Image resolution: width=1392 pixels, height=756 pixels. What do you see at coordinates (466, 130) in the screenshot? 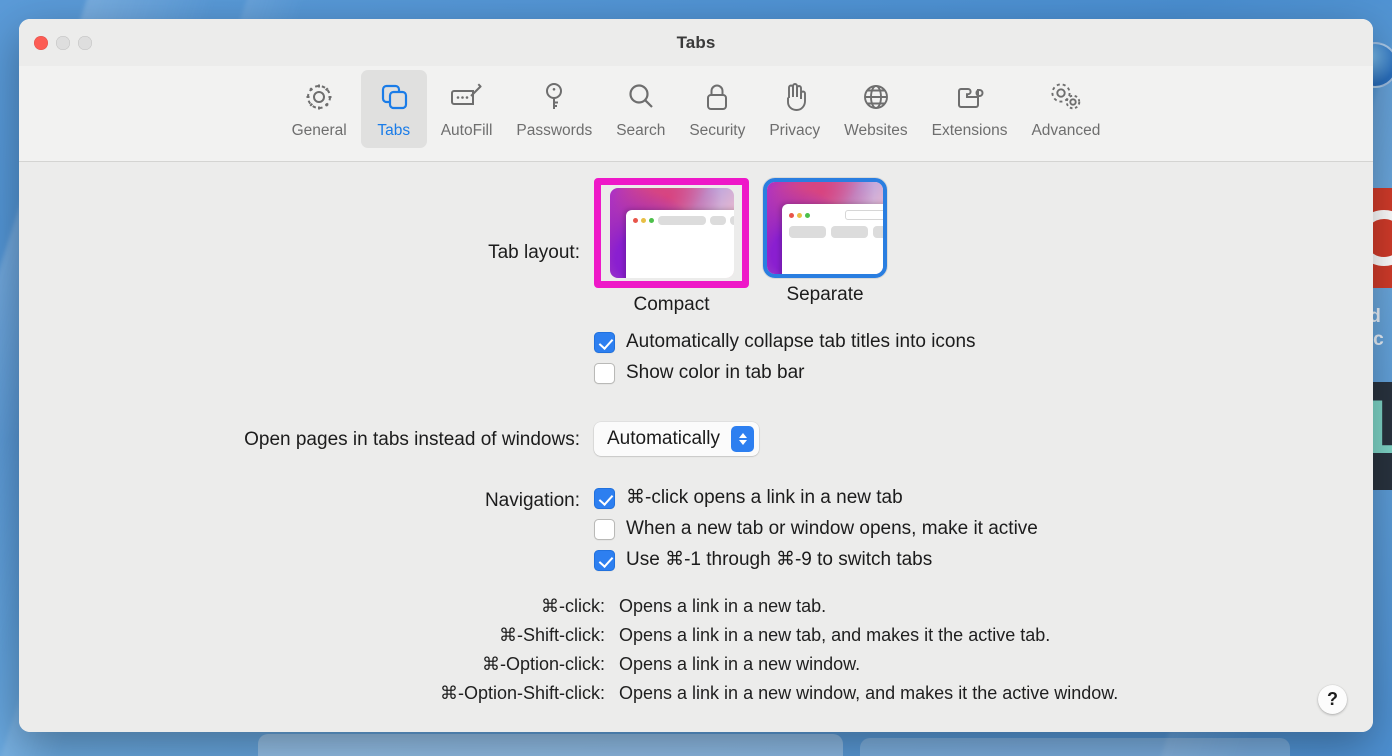
I see `toolbar-item-label: AutoFill` at bounding box center [466, 130].